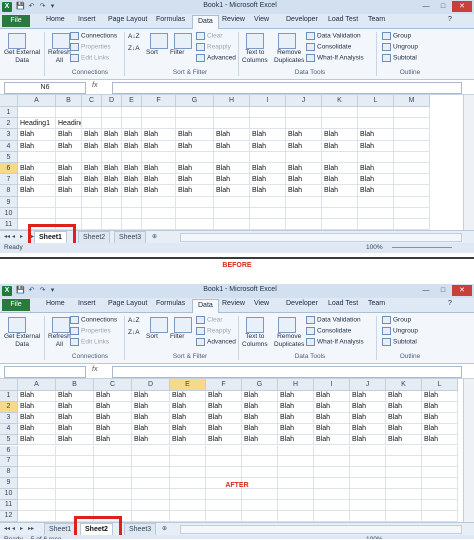 The height and width of the screenshot is (540, 474). I want to click on zoom-slider, so click(422, 248).